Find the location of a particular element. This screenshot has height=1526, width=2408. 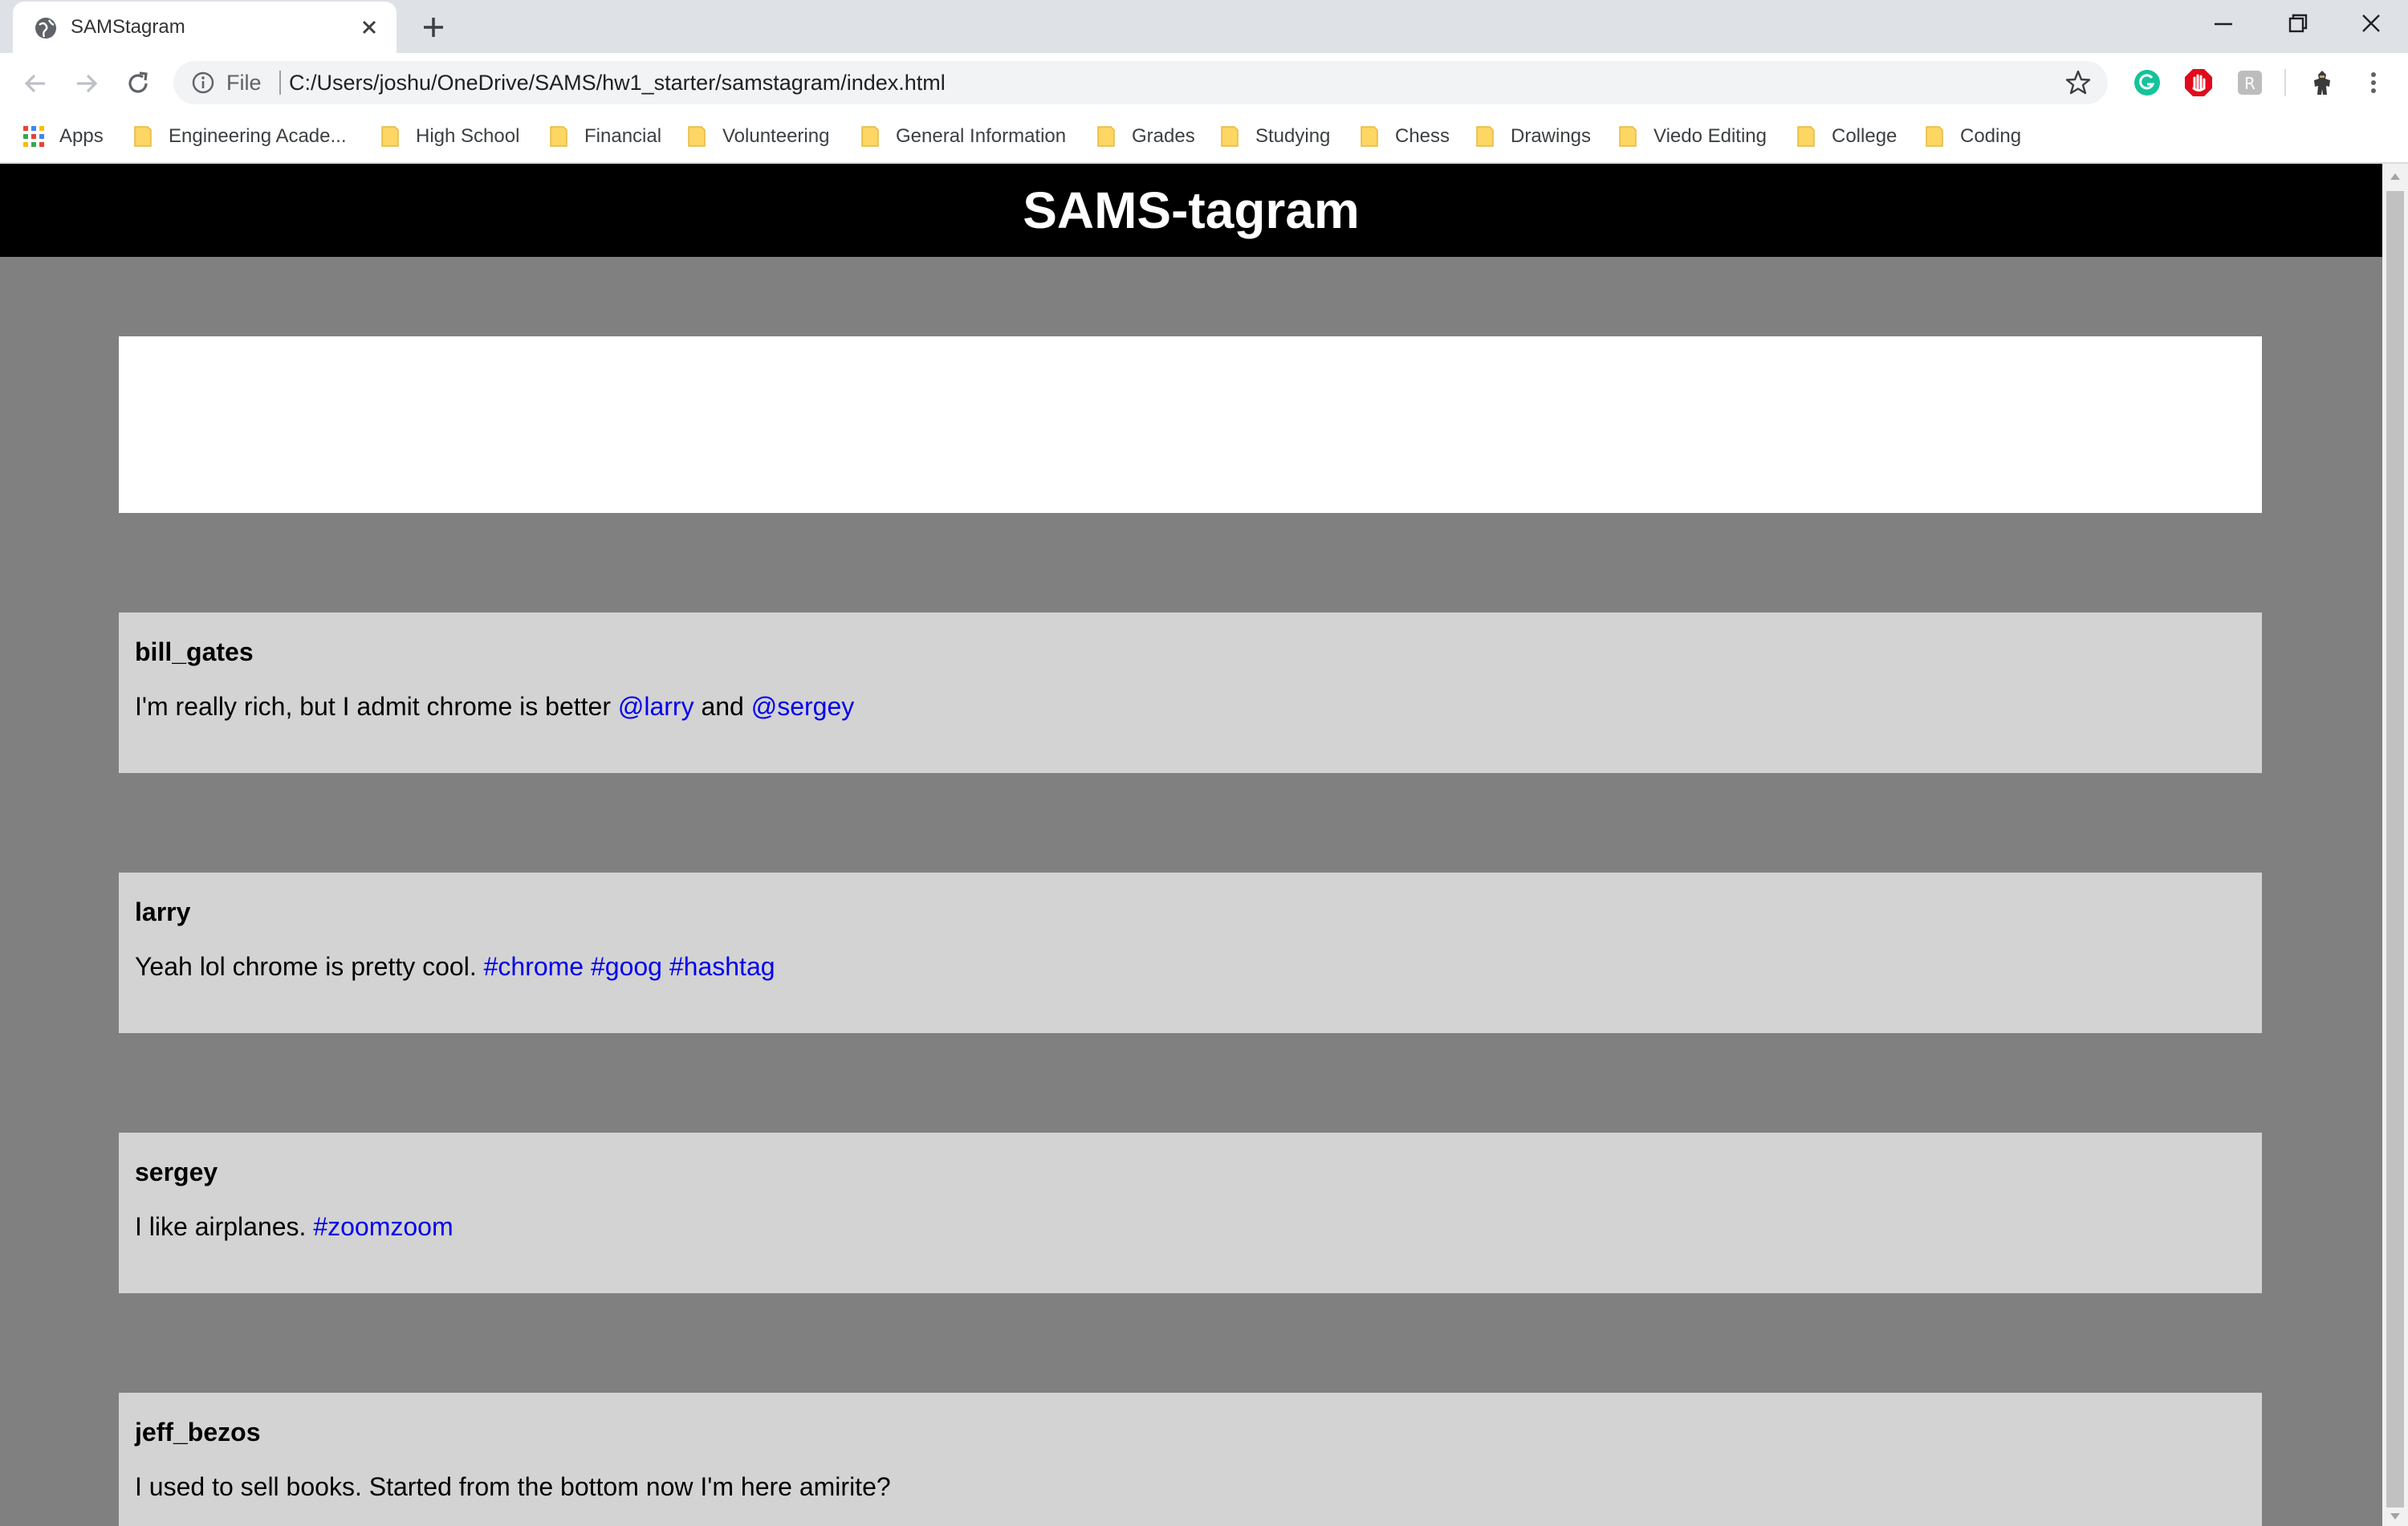

restore-icon is located at coordinates (2297, 24).